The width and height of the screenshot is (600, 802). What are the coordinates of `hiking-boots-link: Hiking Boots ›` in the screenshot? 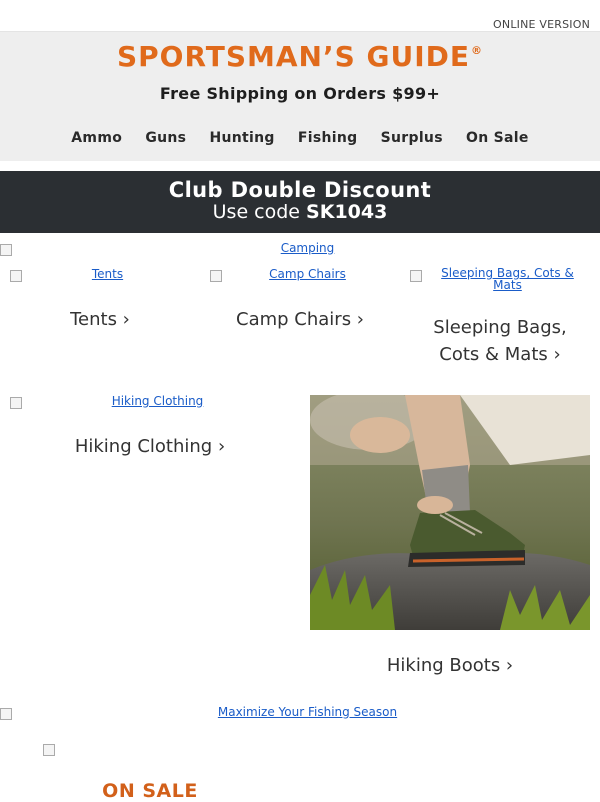 It's located at (450, 665).